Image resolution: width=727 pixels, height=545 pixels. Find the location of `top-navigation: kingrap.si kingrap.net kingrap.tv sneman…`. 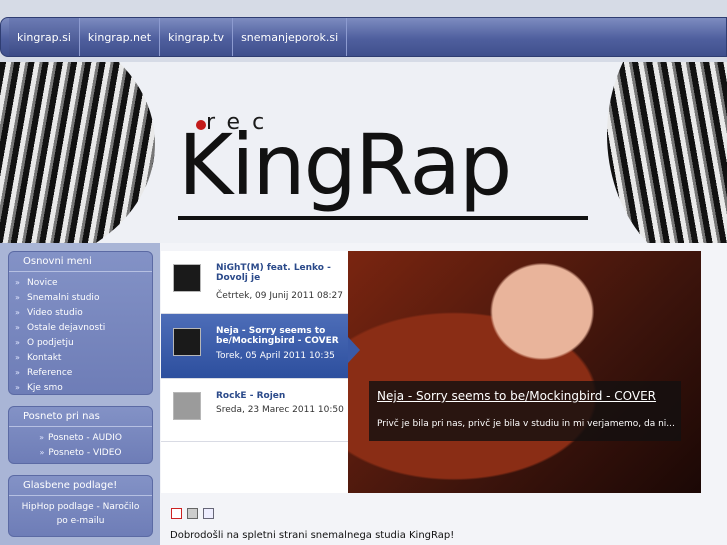

top-navigation: kingrap.si kingrap.net kingrap.tv sneman… is located at coordinates (363, 37).